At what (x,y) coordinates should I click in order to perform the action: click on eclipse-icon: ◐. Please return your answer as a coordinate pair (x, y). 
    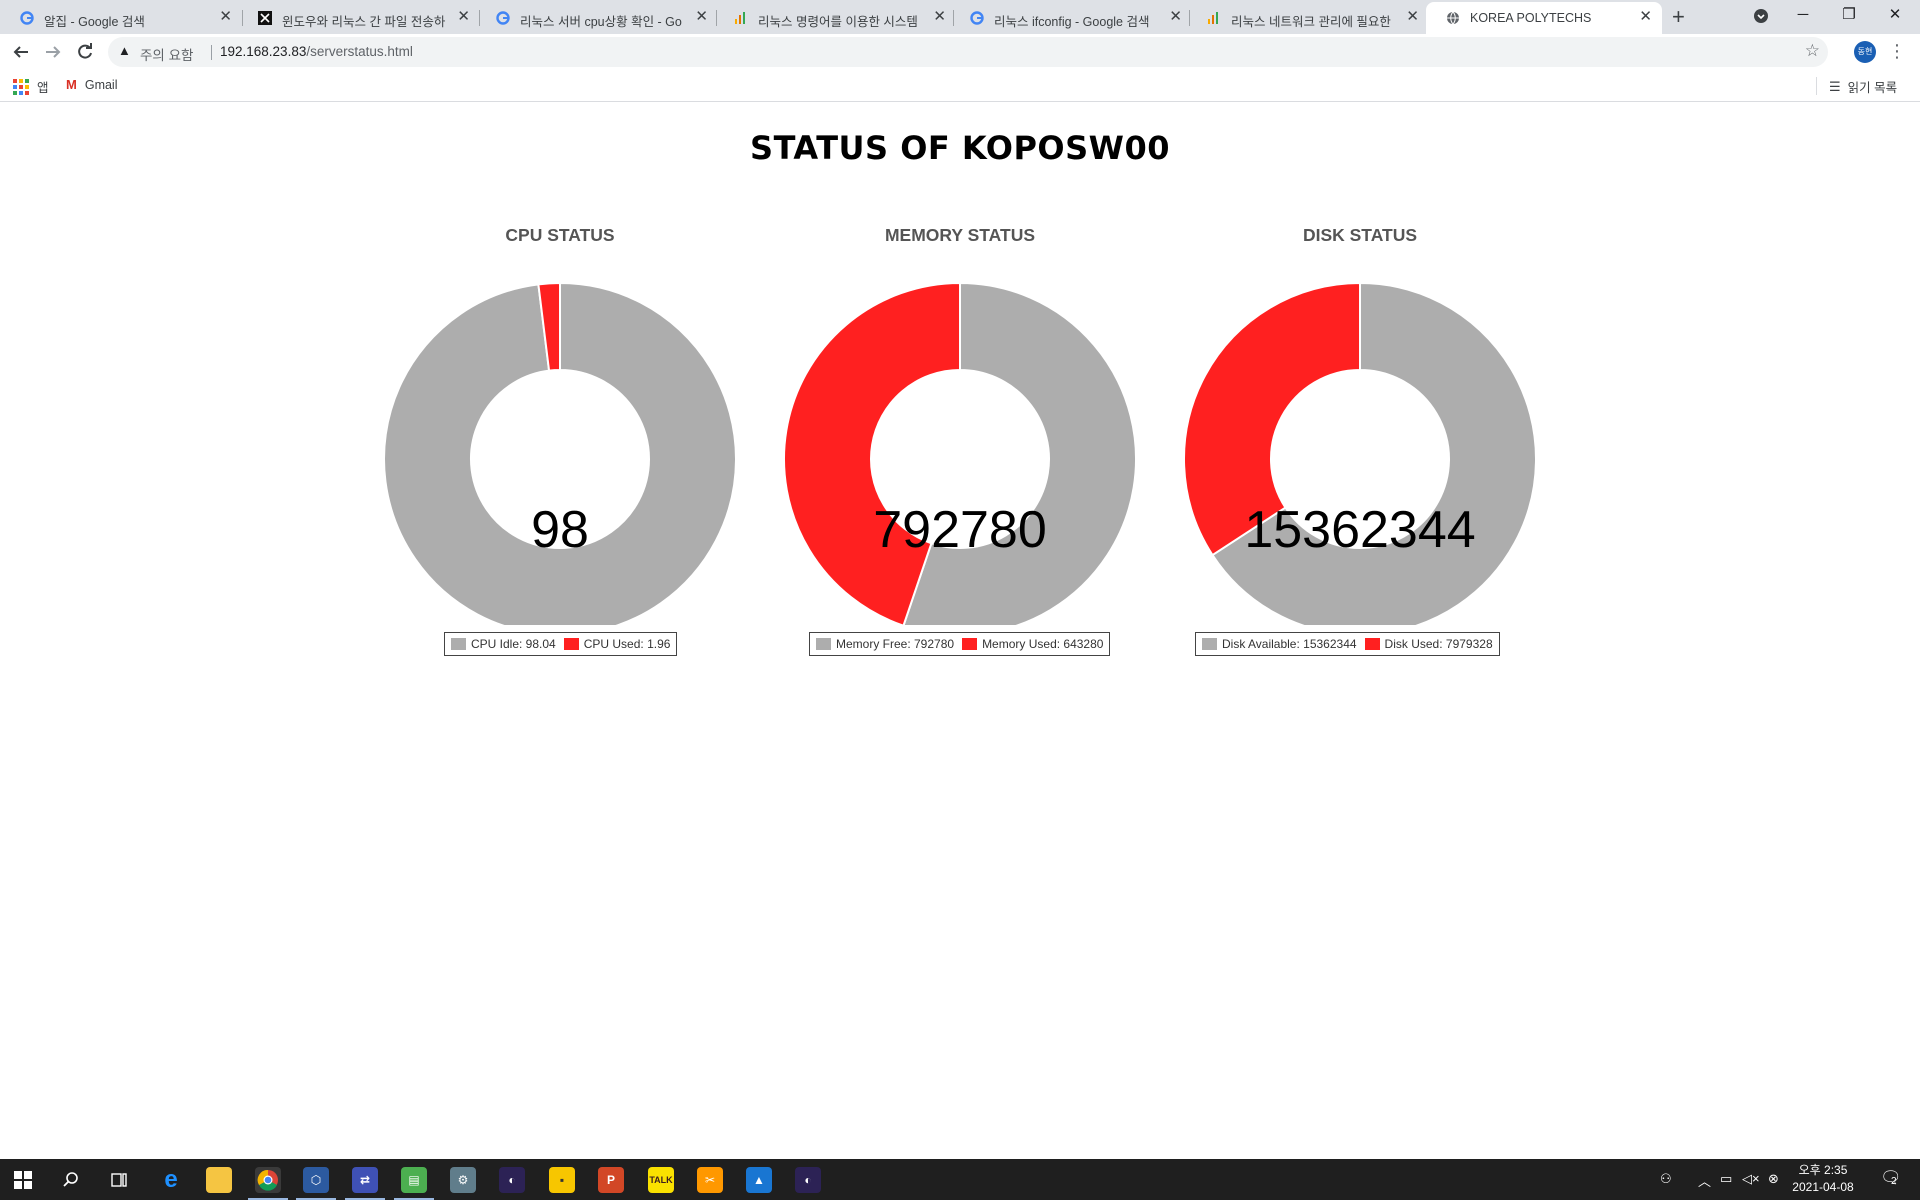
    Looking at the image, I should click on (512, 1180).